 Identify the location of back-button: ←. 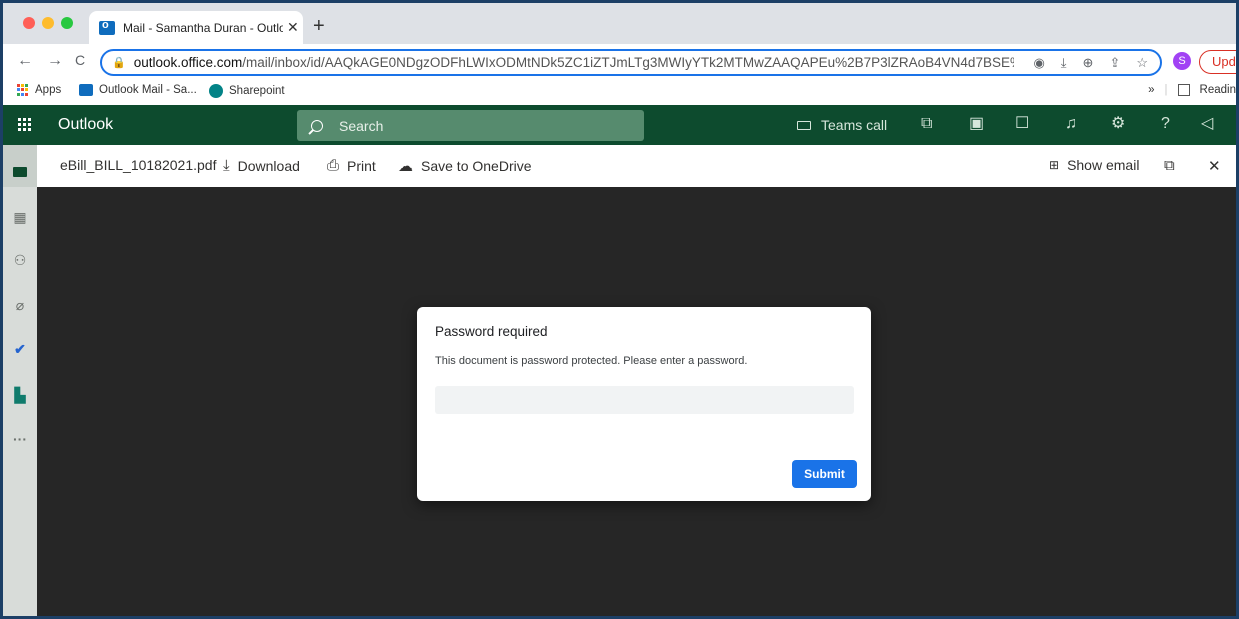
(25, 61).